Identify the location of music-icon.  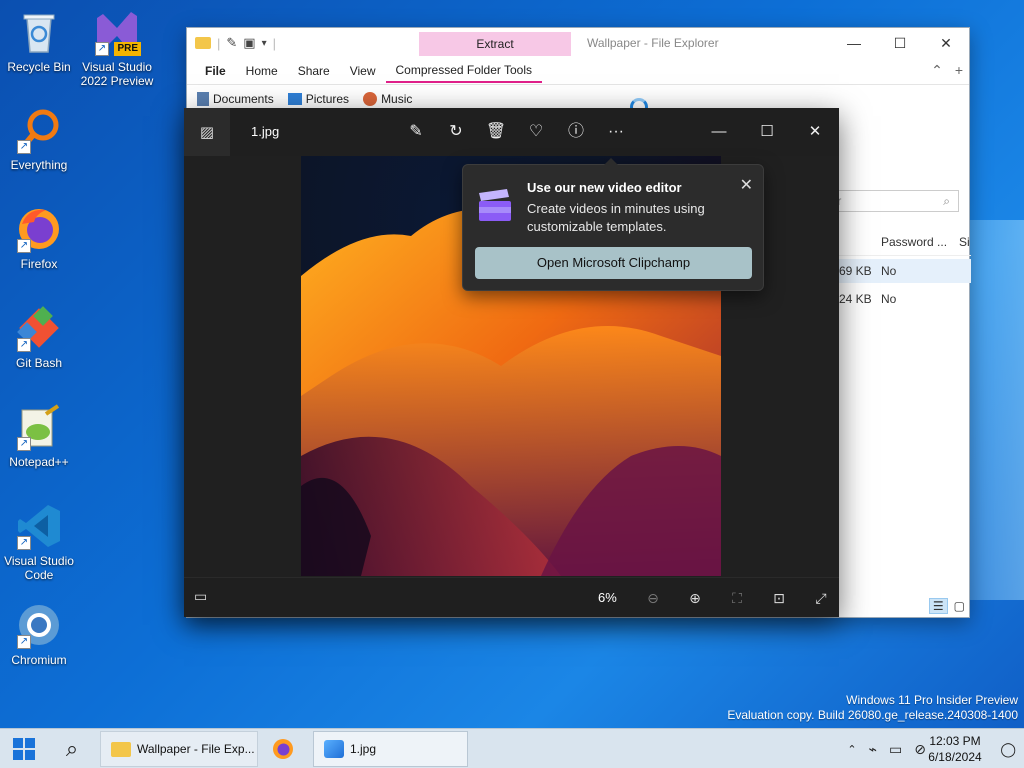
(370, 98).